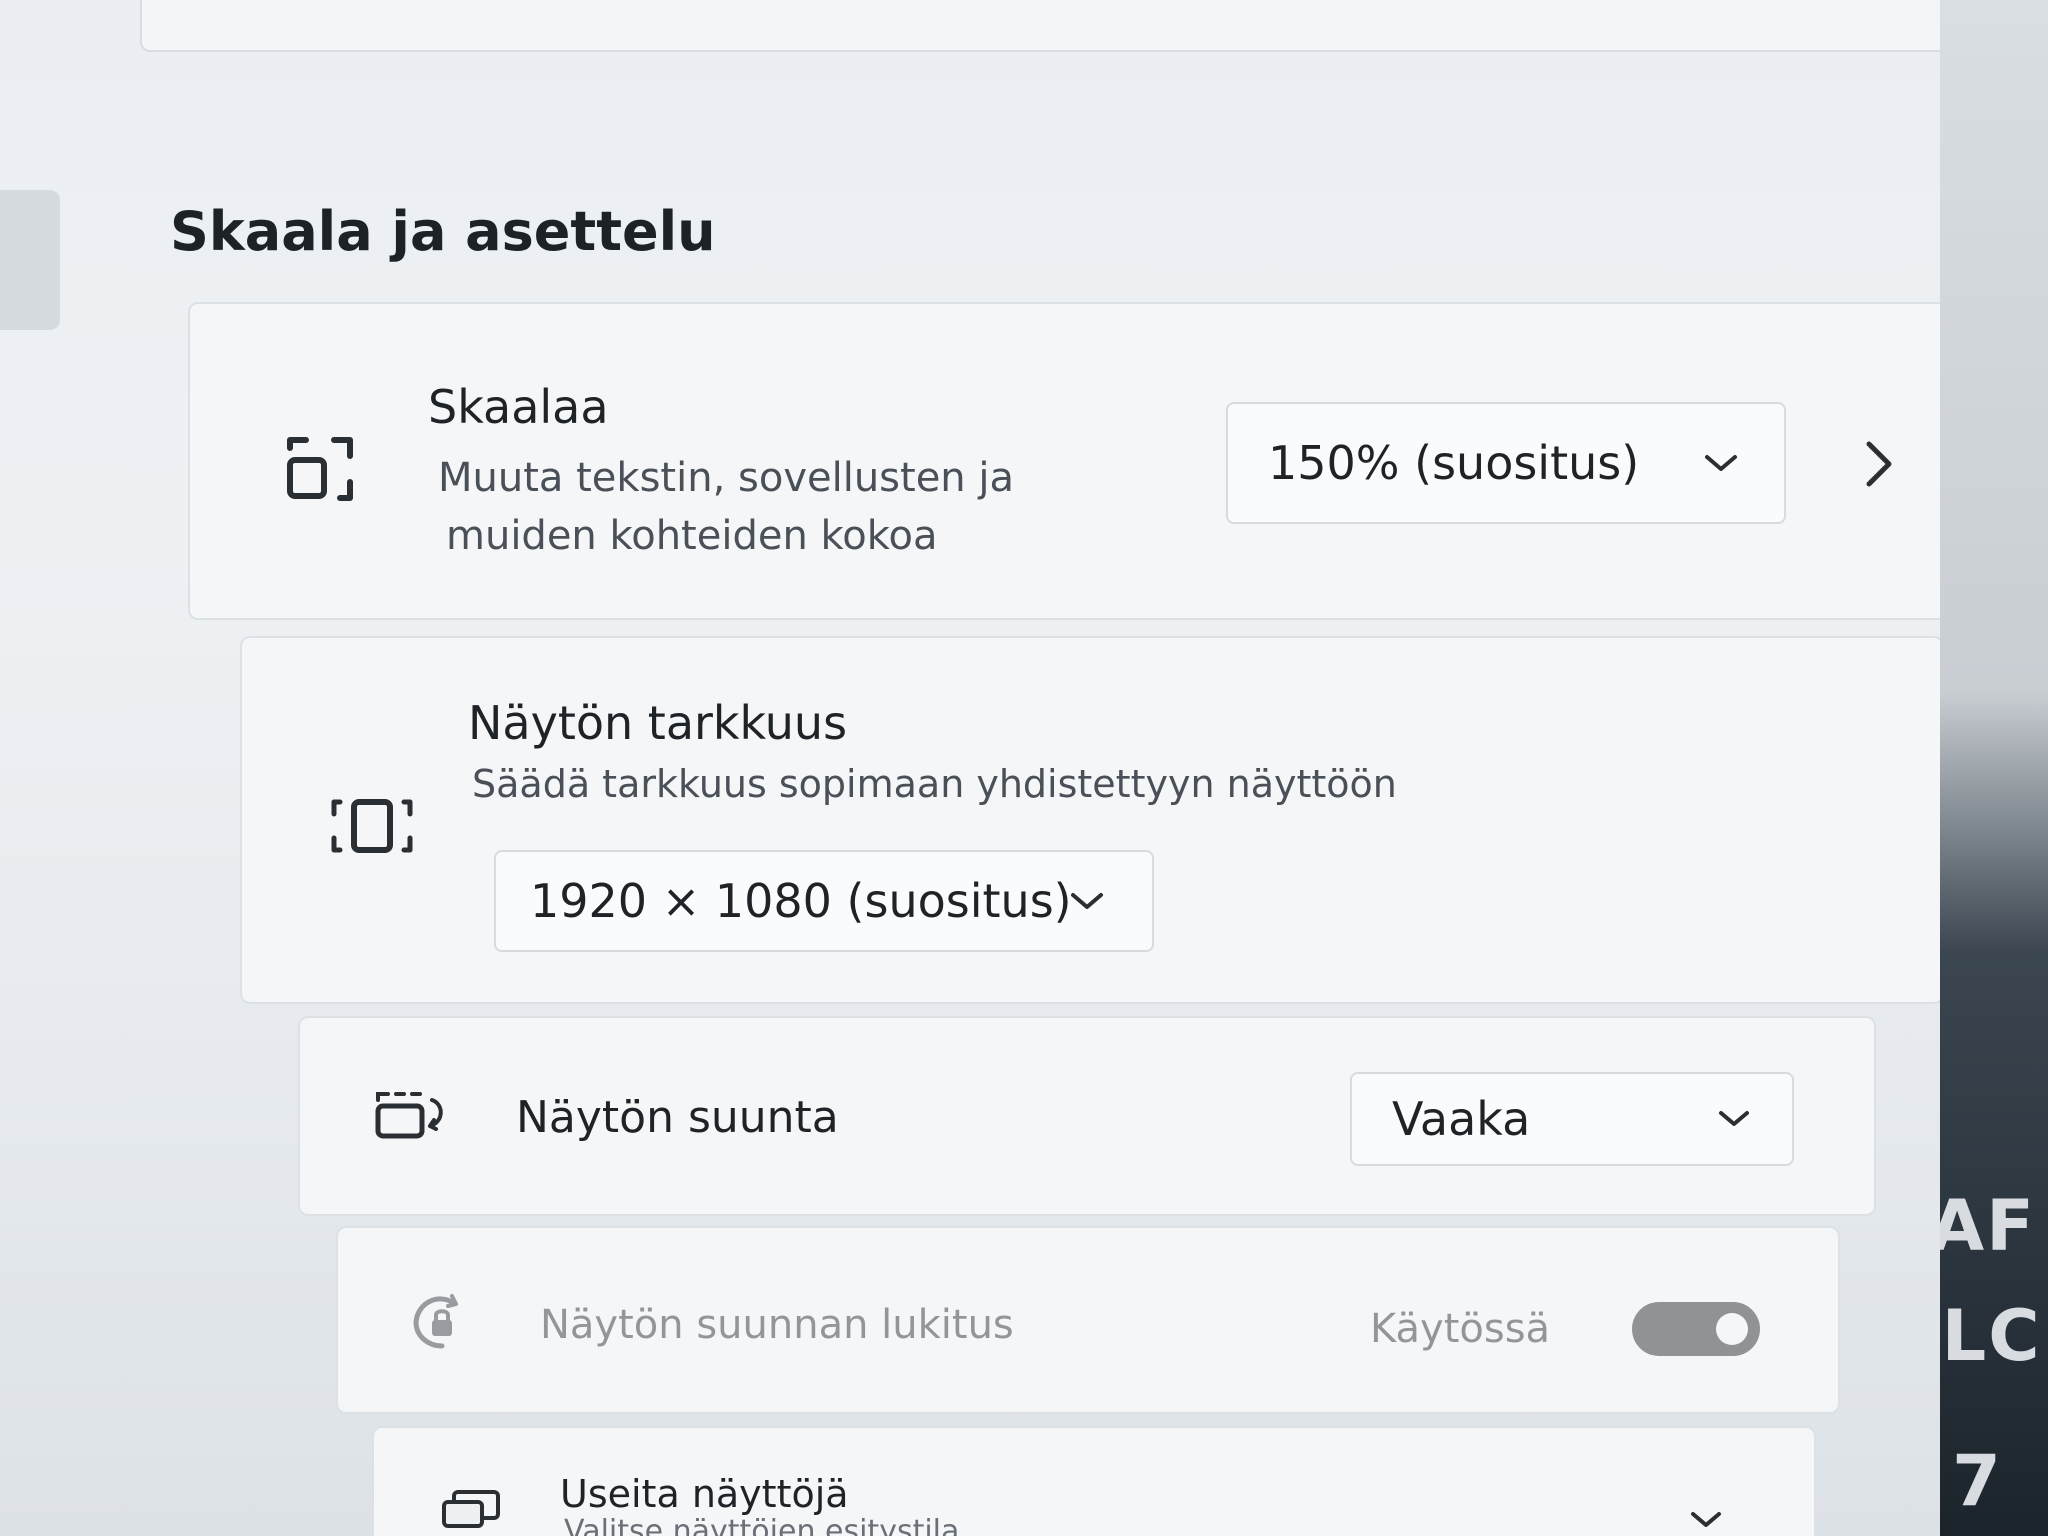 The width and height of the screenshot is (2048, 1536). What do you see at coordinates (658, 723) in the screenshot?
I see `resolution-label: Näytön tarkkuus` at bounding box center [658, 723].